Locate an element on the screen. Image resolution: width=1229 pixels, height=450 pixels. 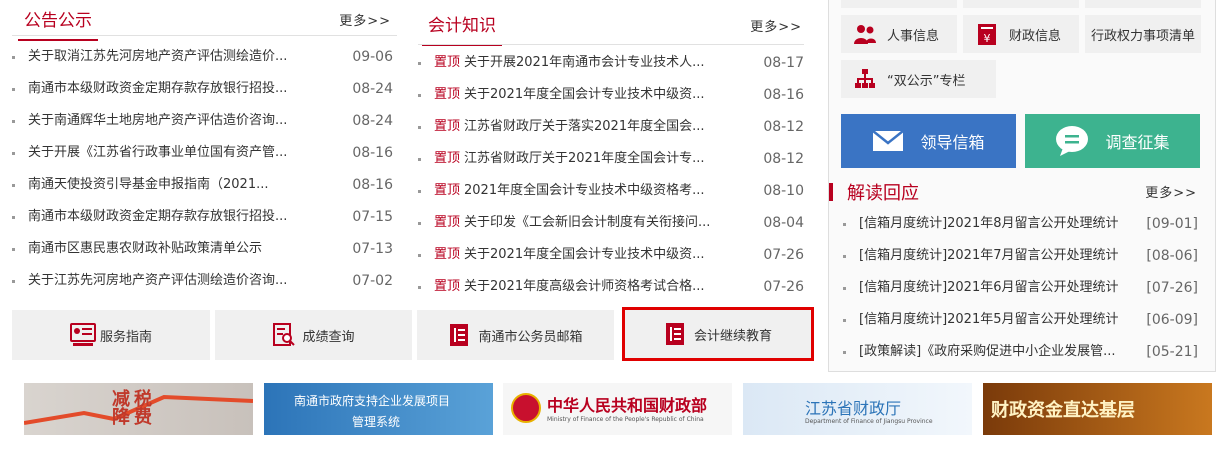
notice-item: 关于江苏先河房地产资产评估测绘造价咨询... 07-02 is located at coordinates (202, 281).